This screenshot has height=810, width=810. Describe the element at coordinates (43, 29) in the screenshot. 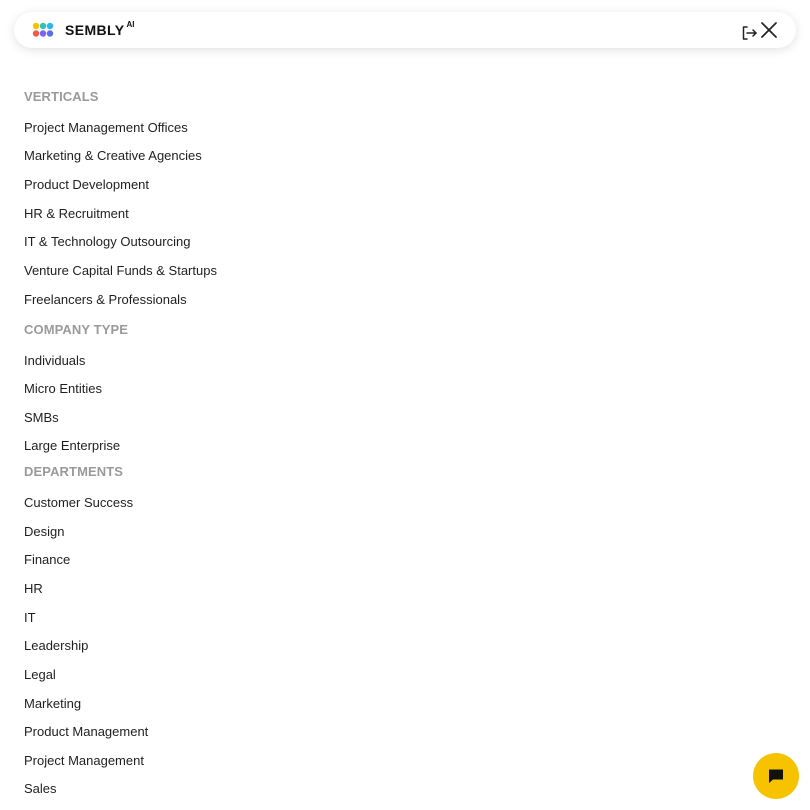

I see `sembly-logo-mark-icon` at that location.